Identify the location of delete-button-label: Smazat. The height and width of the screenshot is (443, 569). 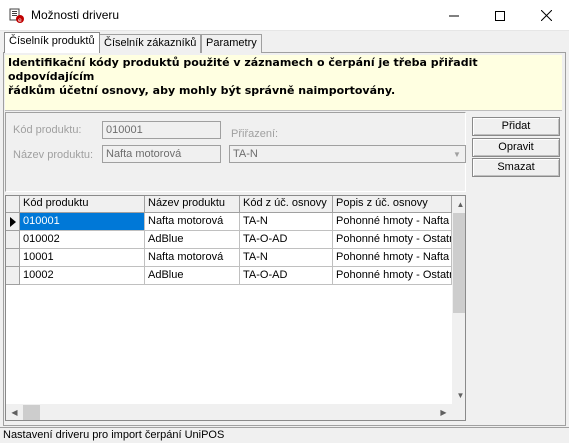
(516, 167).